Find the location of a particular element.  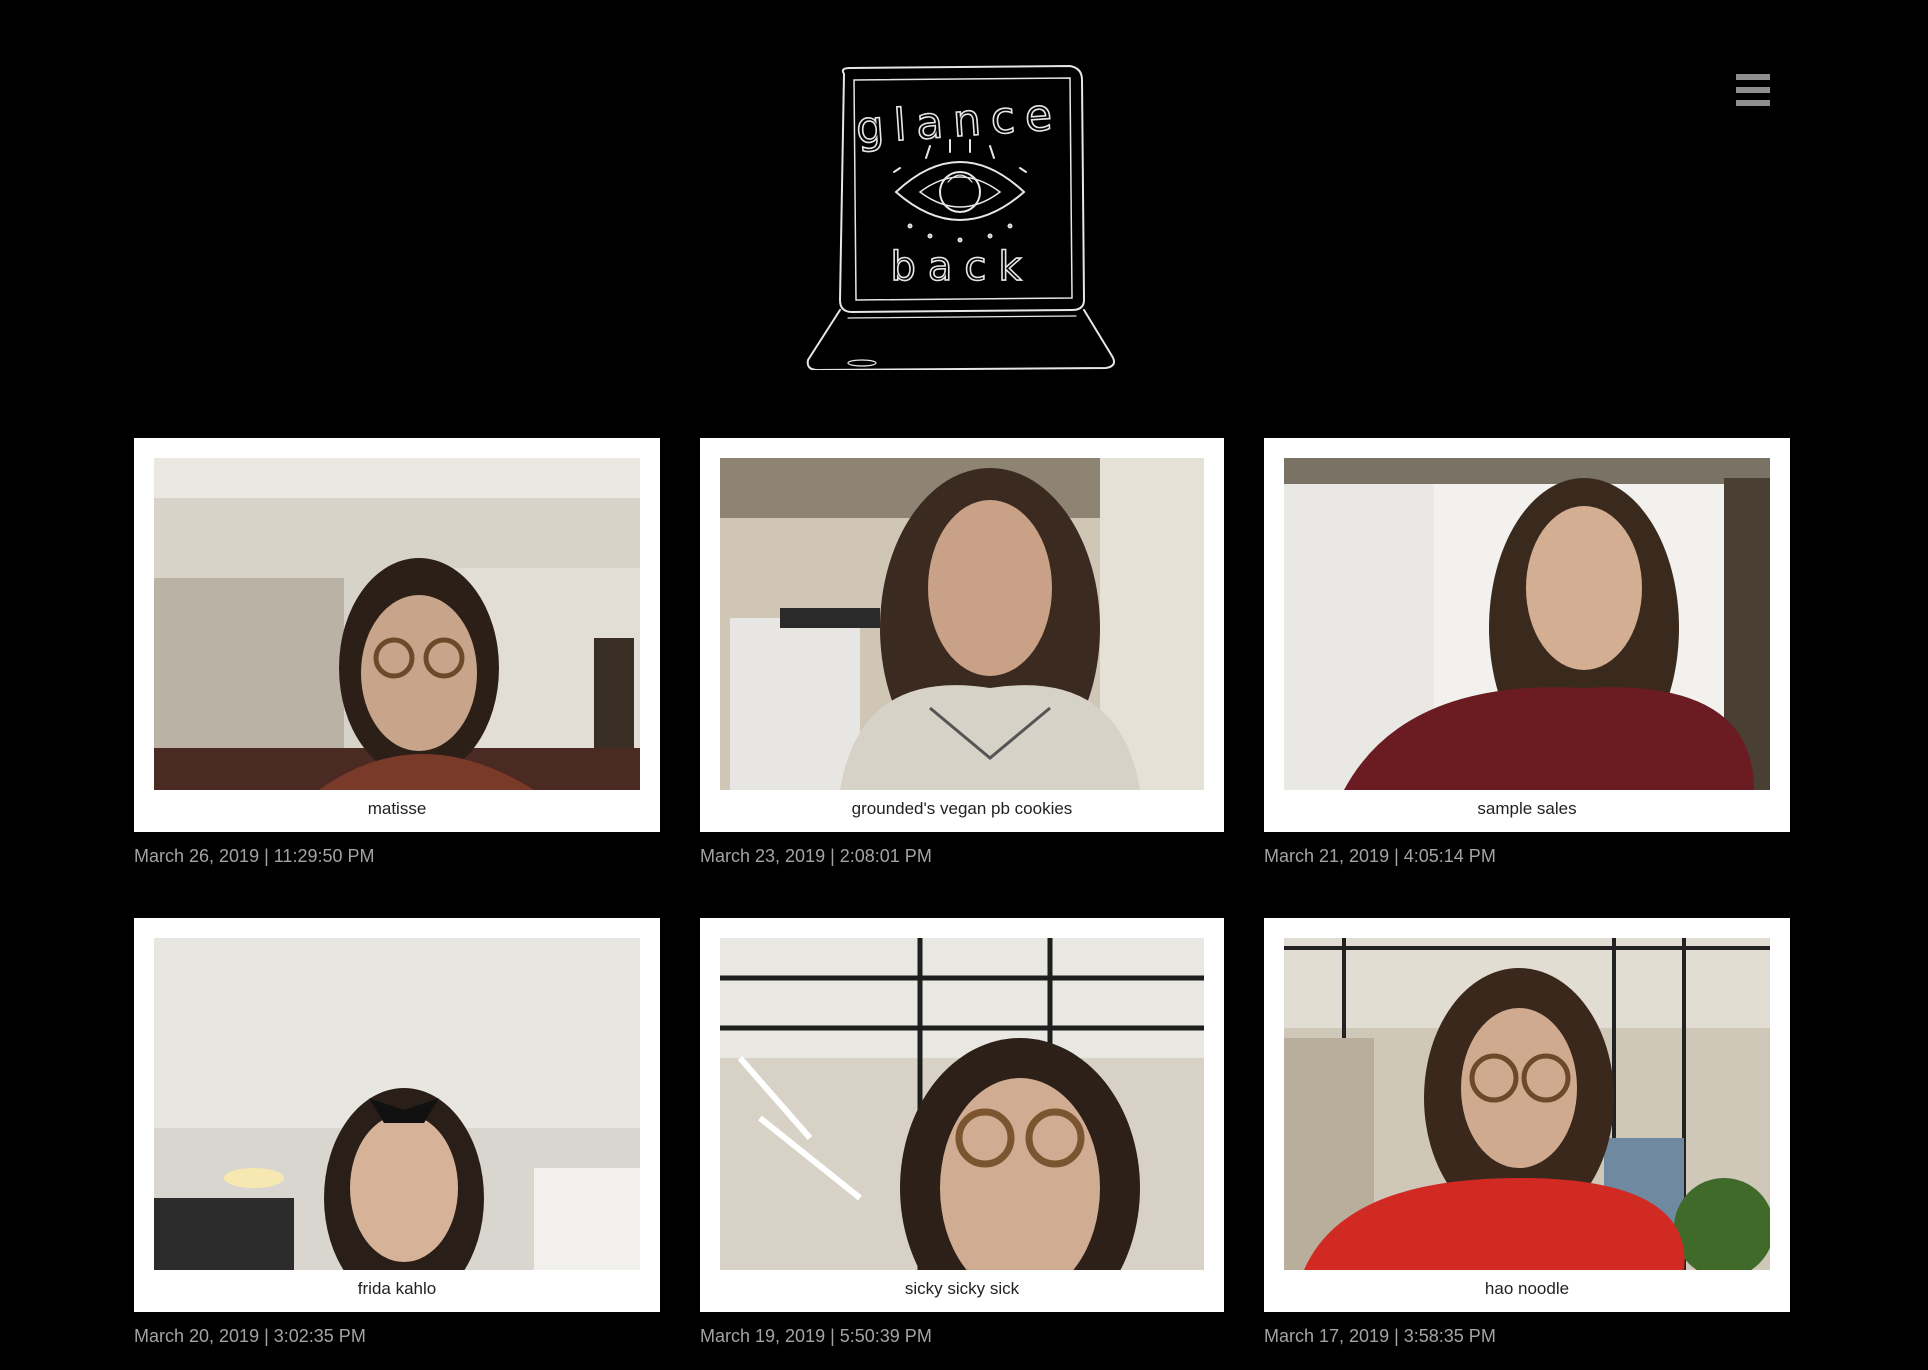

post-card: grounded's vegan pb cookies is located at coordinates (962, 635).